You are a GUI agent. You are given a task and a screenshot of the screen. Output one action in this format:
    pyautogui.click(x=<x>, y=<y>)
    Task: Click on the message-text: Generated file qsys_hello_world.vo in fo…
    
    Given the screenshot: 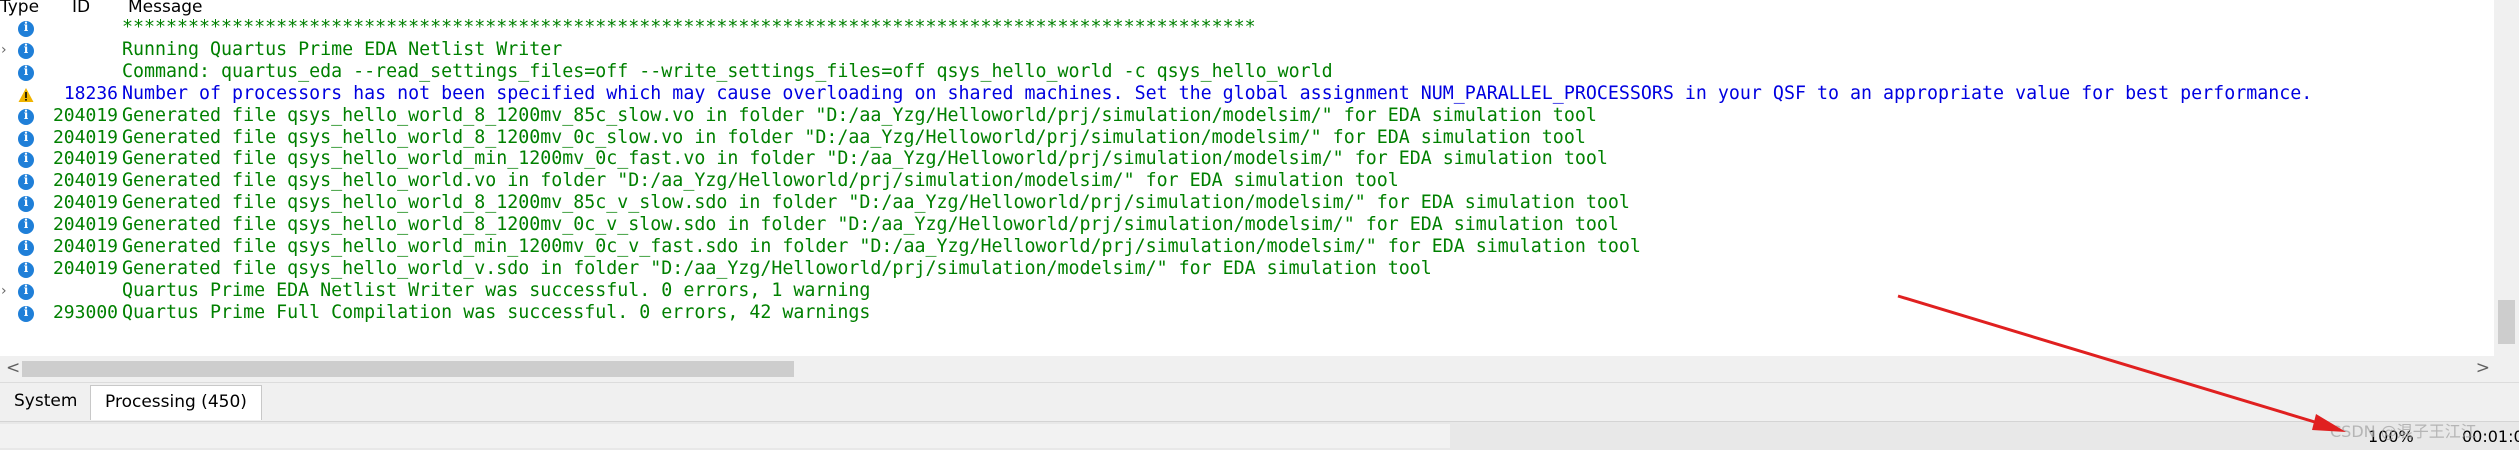 What is the action you would take?
    pyautogui.click(x=760, y=181)
    